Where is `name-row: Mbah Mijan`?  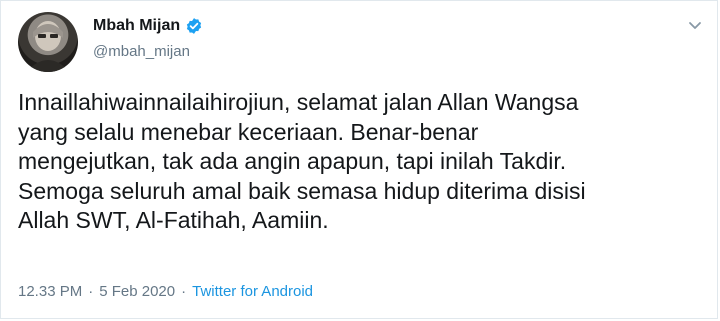
name-row: Mbah Mijan is located at coordinates (148, 26).